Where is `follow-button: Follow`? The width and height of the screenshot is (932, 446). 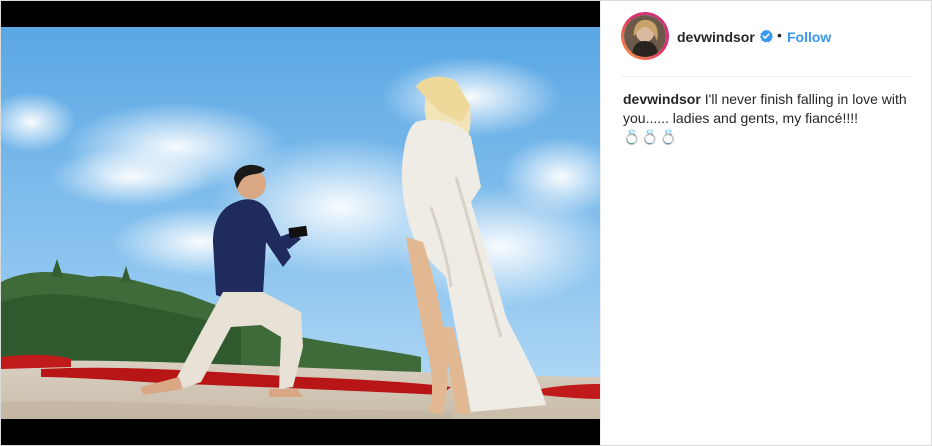 follow-button: Follow is located at coordinates (809, 37).